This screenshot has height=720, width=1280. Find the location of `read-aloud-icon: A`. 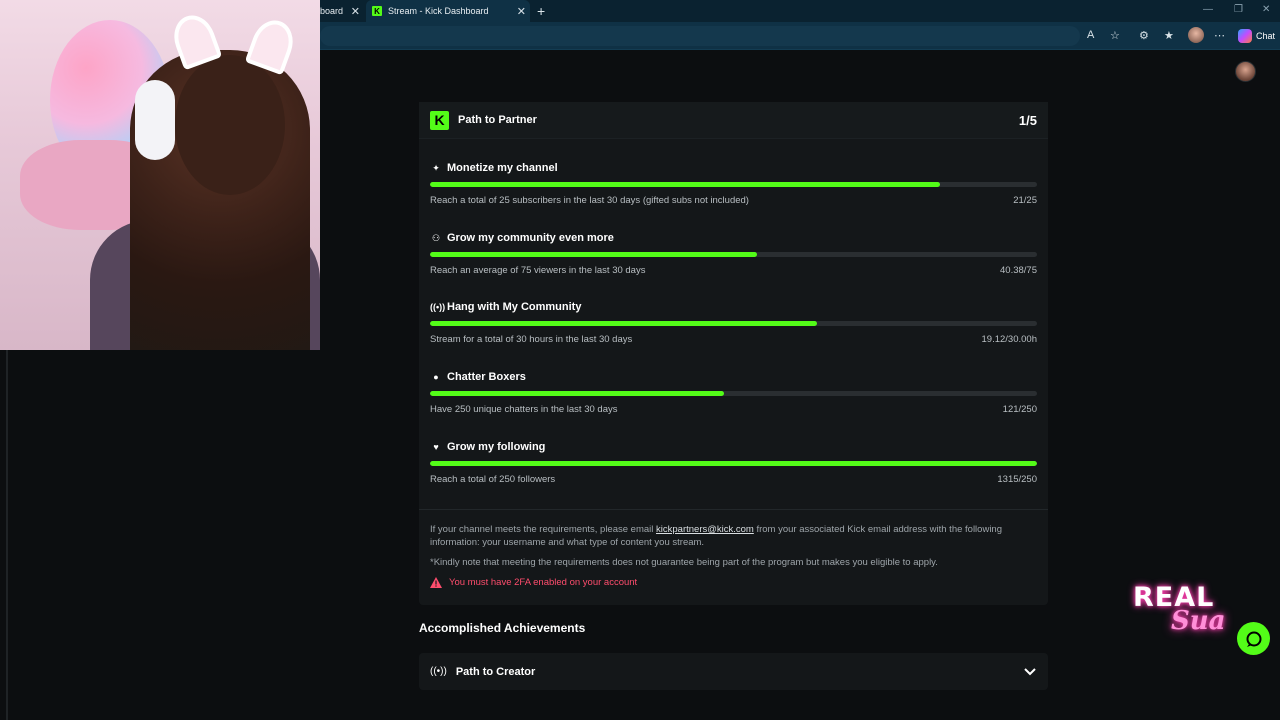

read-aloud-icon: A is located at coordinates (1090, 35).